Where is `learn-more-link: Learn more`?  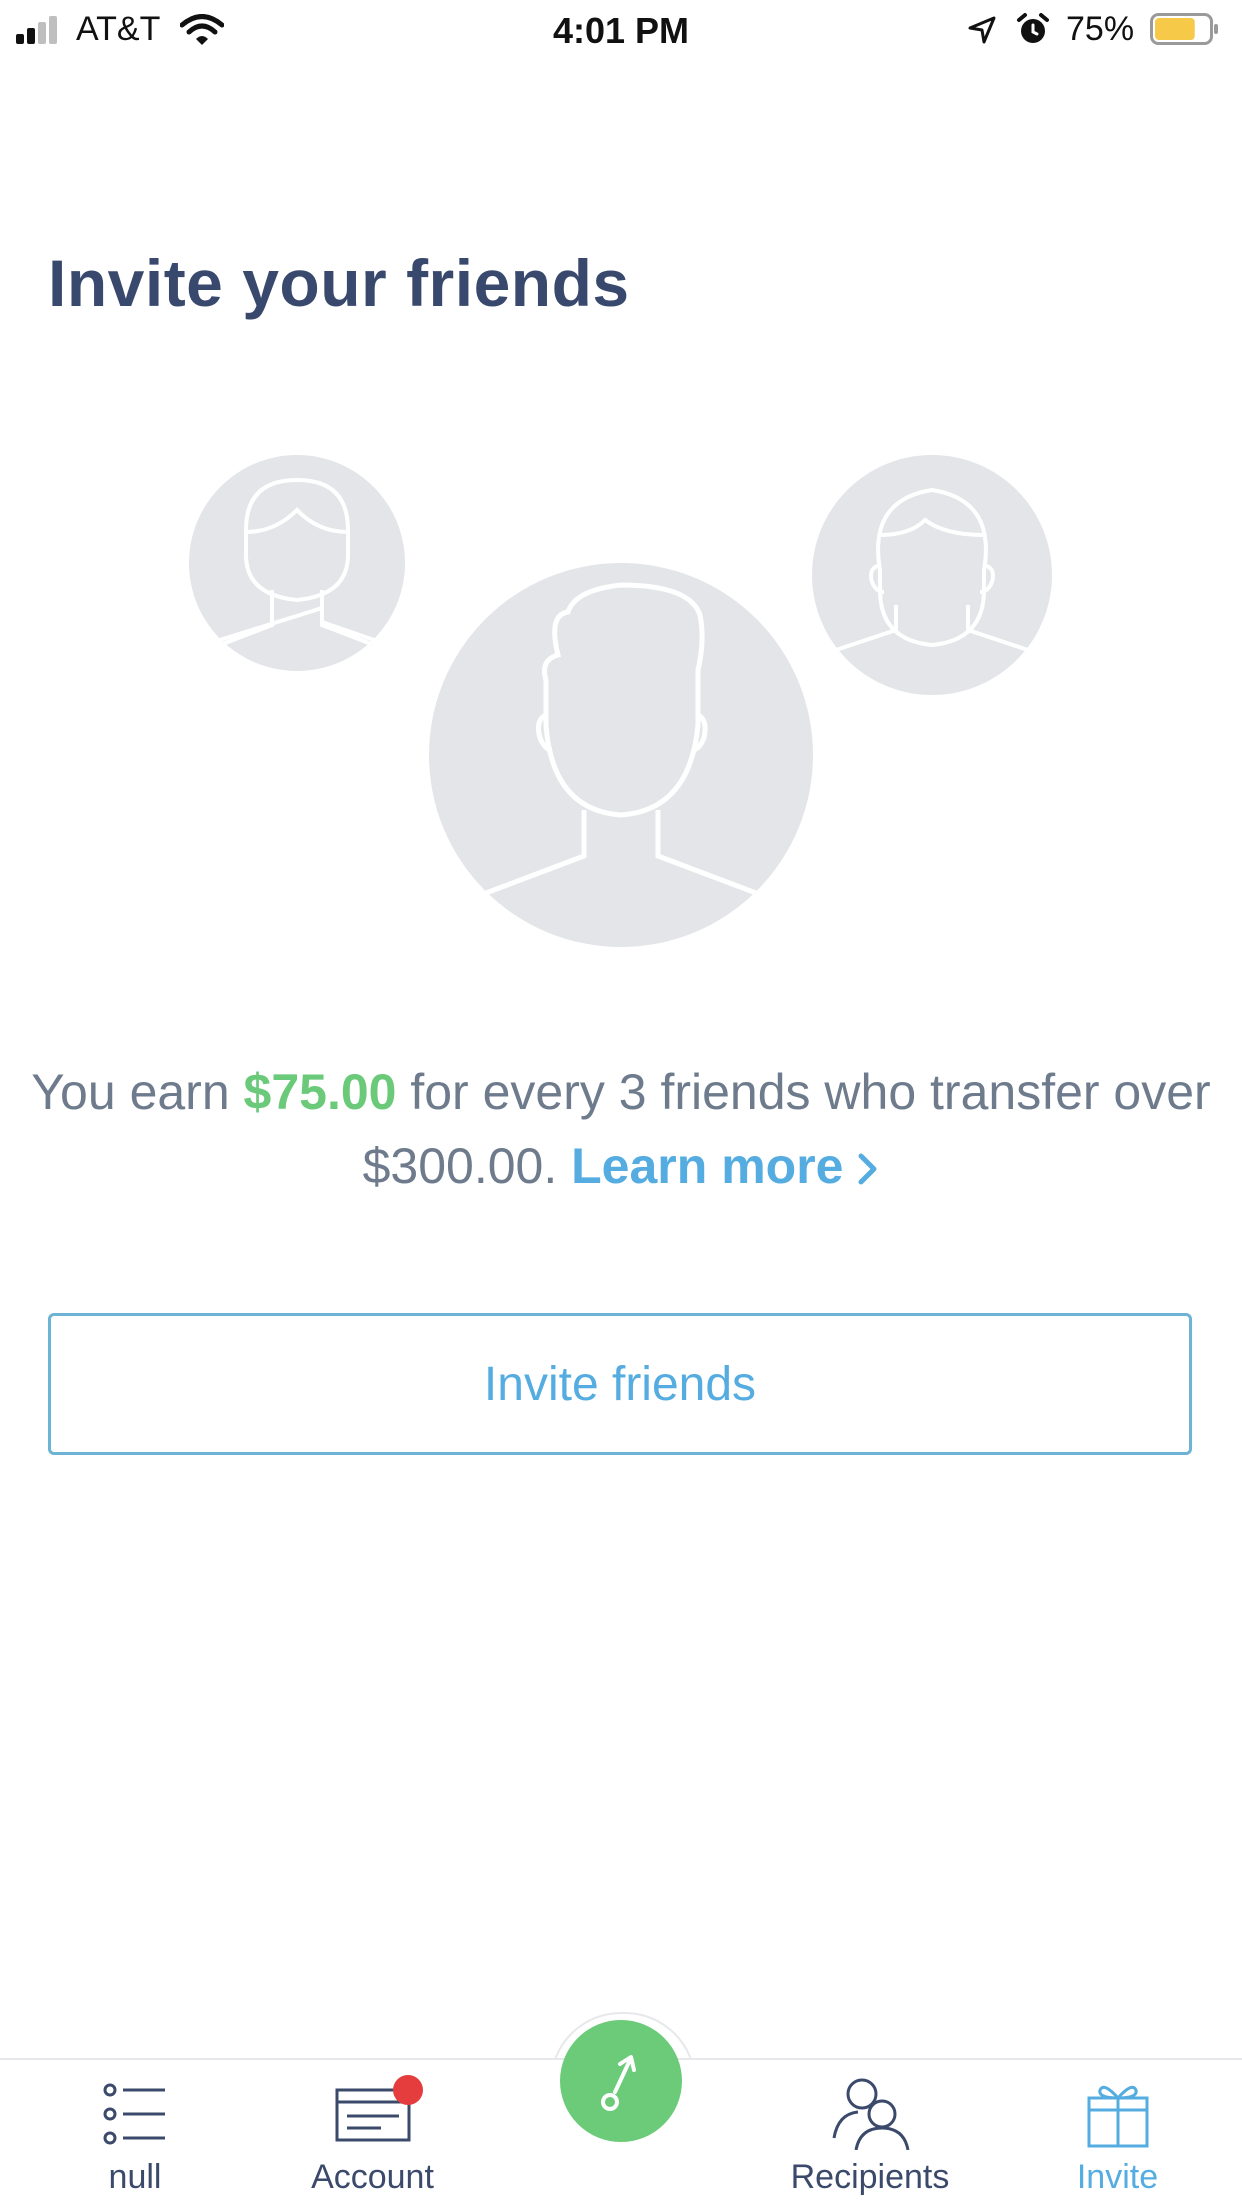 learn-more-link: Learn more is located at coordinates (725, 1166).